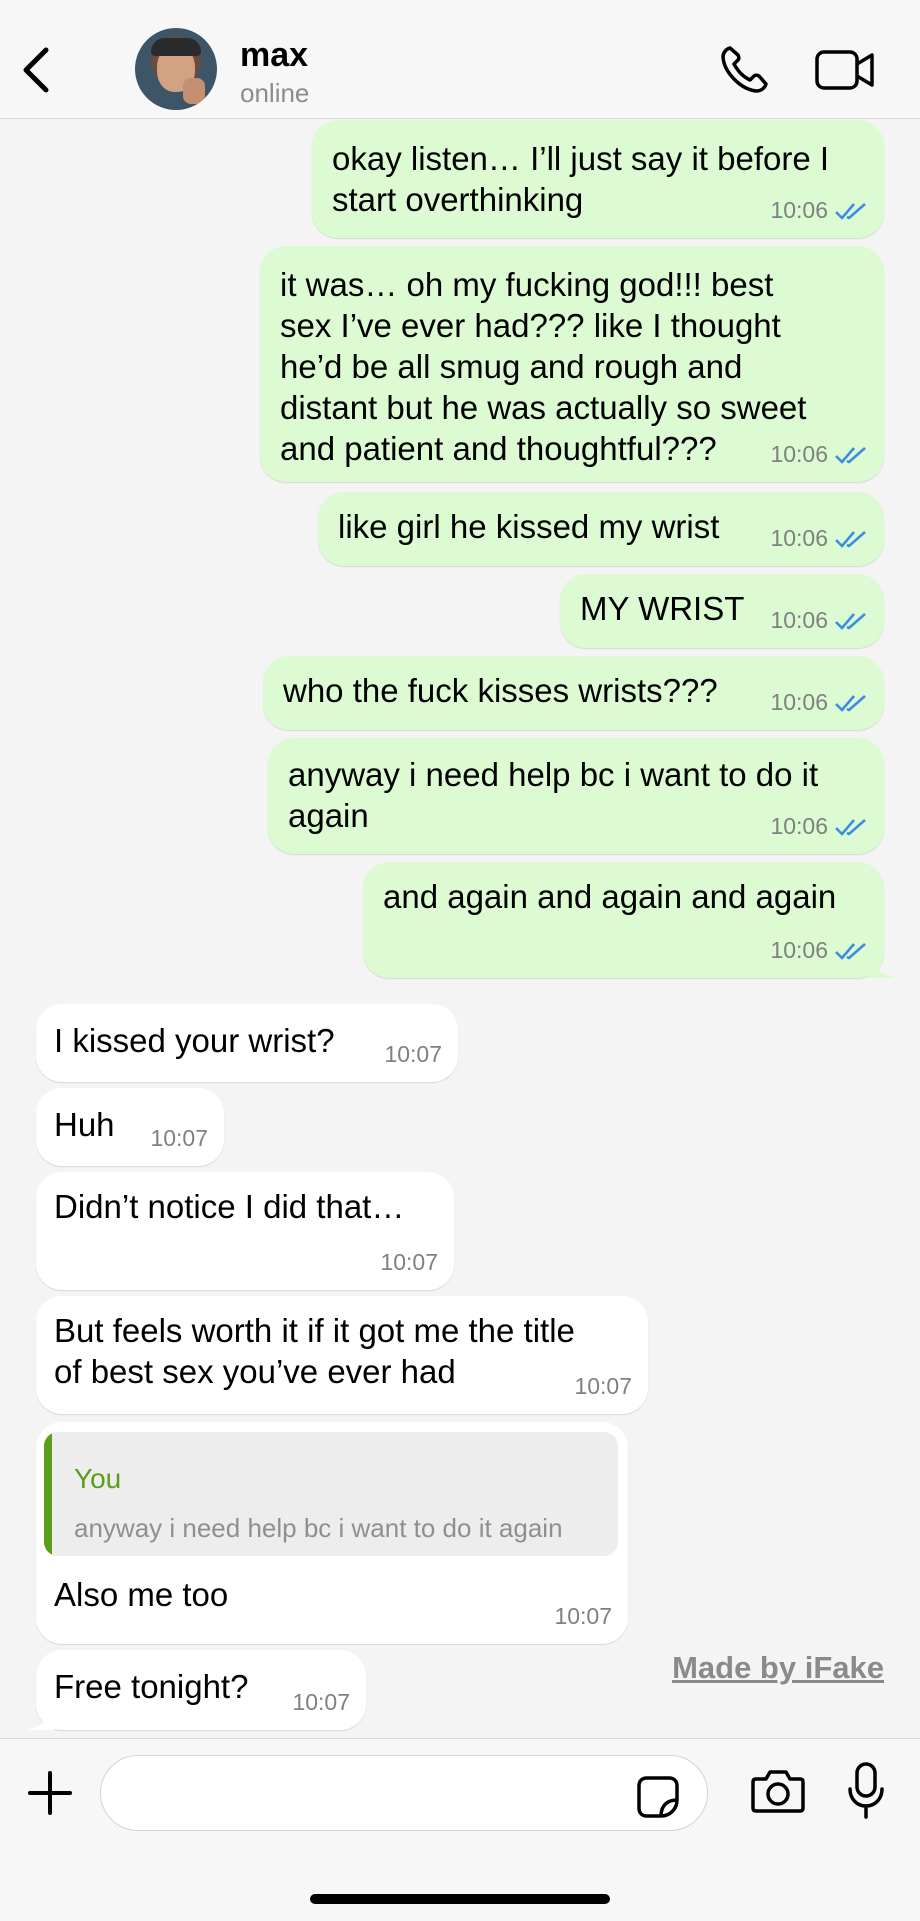  I want to click on outgoing-message: who the fuck kisses wrists??? 10:06, so click(573, 693).